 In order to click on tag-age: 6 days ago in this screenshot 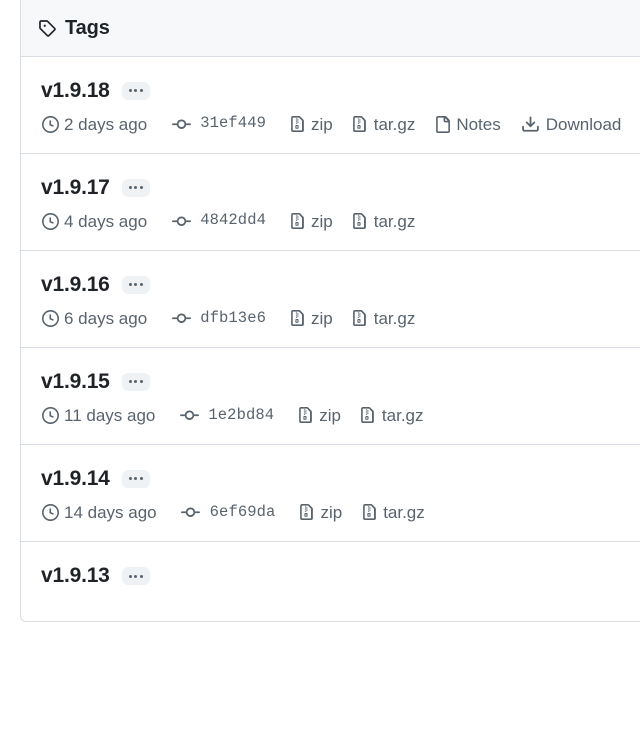, I will do `click(94, 318)`.